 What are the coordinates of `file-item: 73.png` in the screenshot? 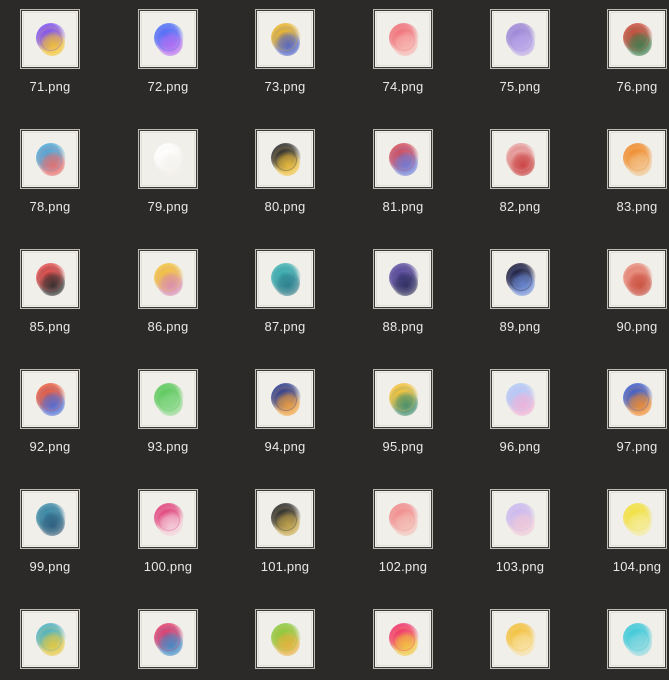 It's located at (285, 55).